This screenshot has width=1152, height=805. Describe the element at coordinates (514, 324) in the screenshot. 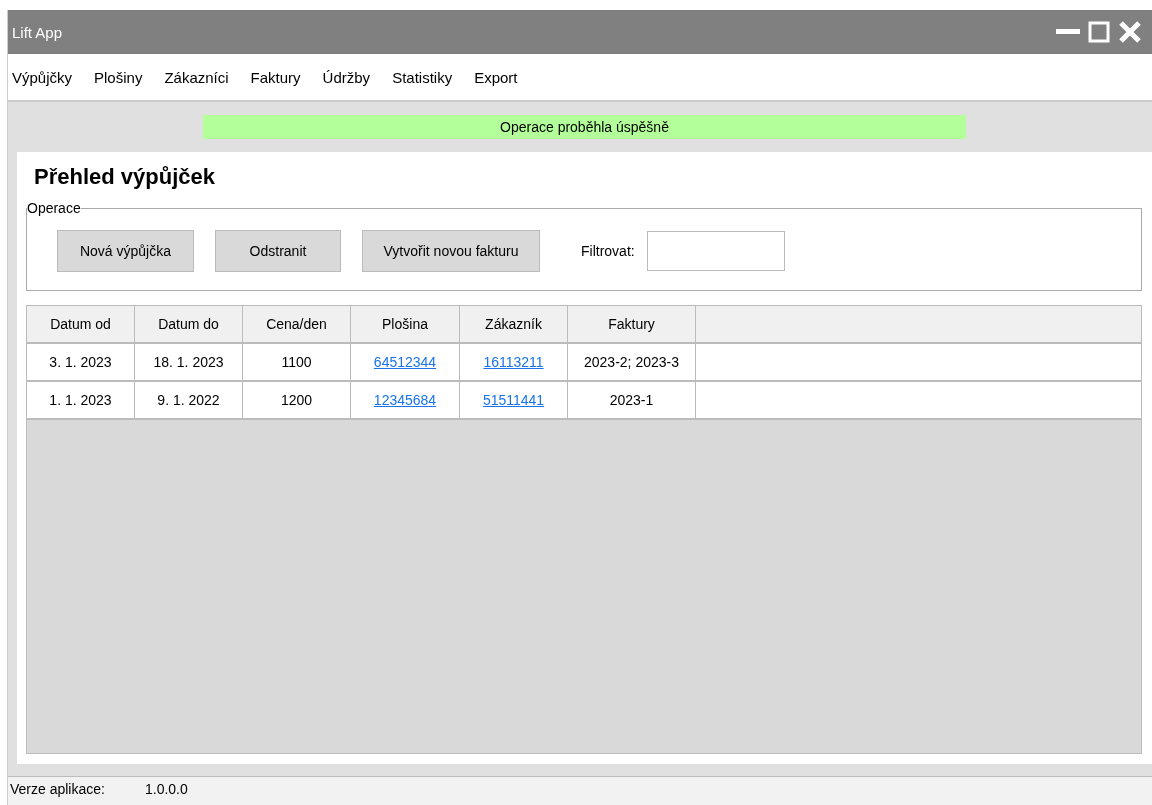

I see `column-header: Zákazník` at that location.